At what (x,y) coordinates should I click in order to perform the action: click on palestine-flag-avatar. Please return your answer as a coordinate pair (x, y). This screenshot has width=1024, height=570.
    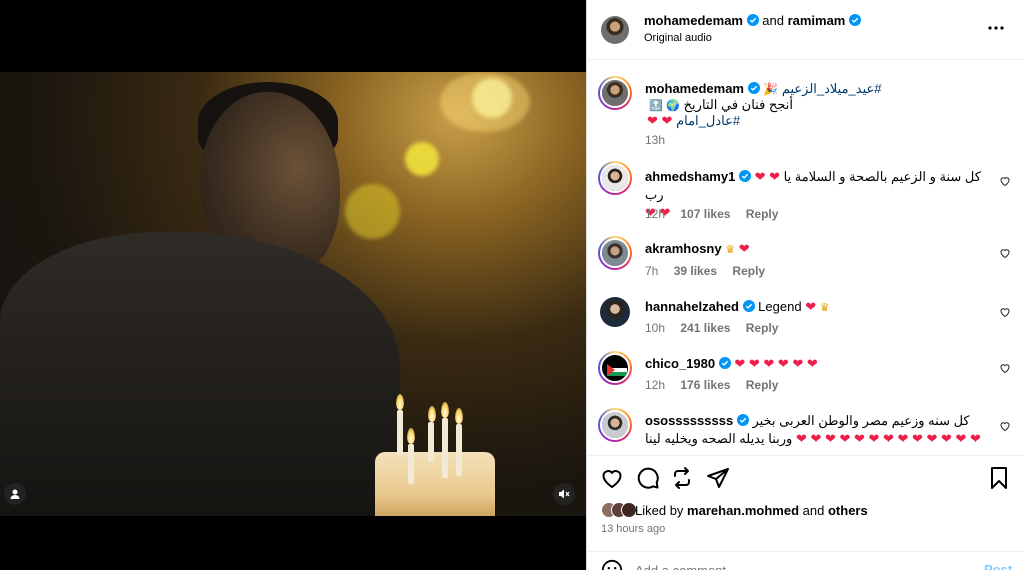
    Looking at the image, I should click on (615, 368).